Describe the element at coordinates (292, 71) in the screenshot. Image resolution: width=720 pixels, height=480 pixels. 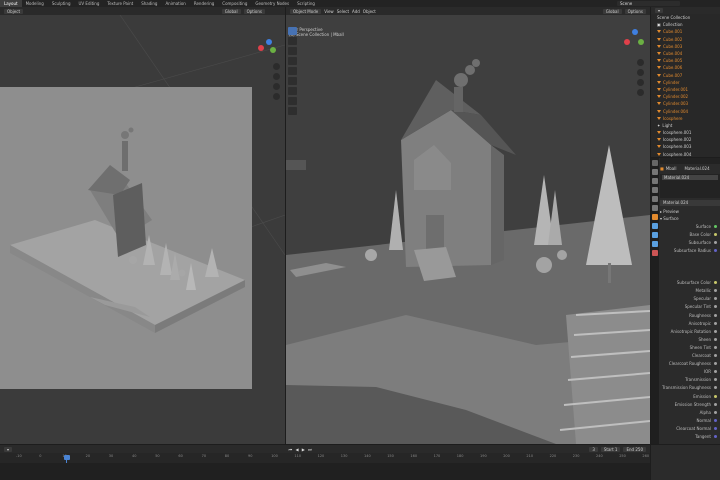
I see `scale-tool-icon` at that location.